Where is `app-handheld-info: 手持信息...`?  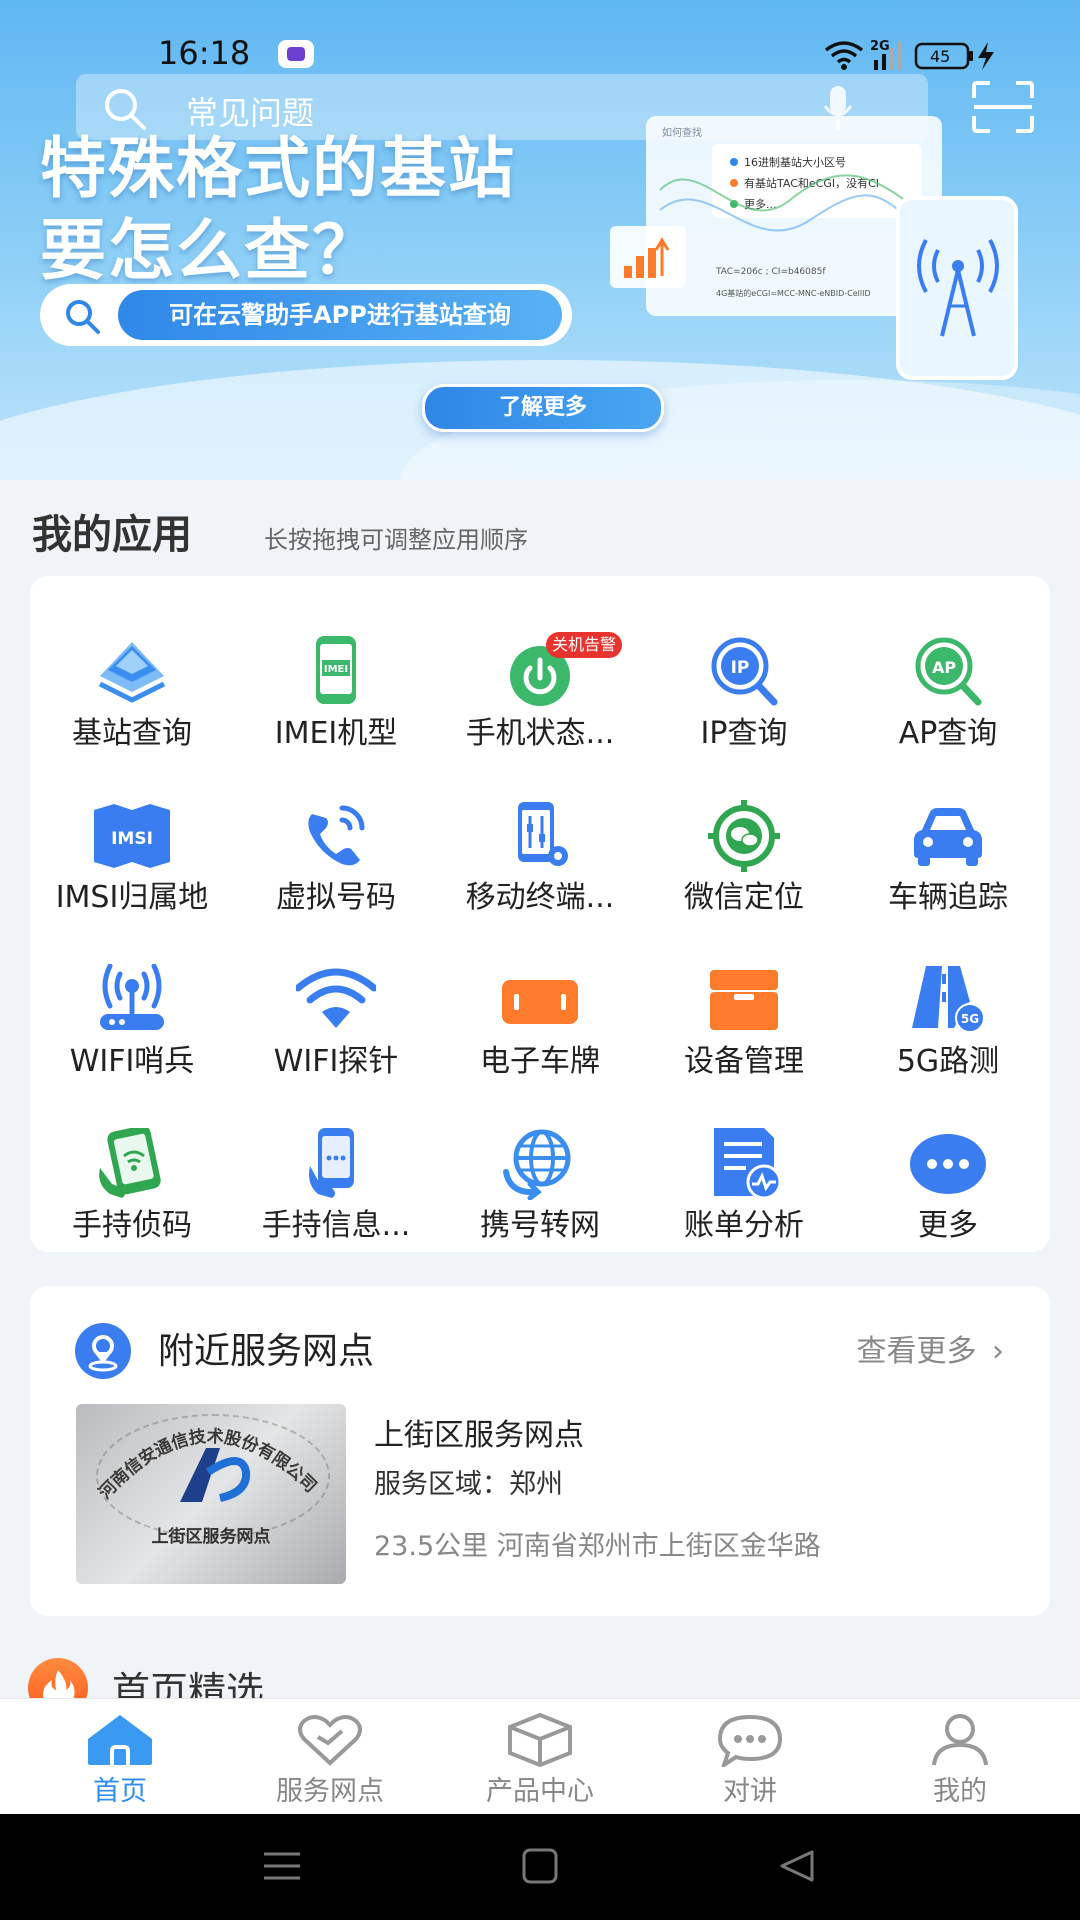 app-handheld-info: 手持信息... is located at coordinates (336, 1193).